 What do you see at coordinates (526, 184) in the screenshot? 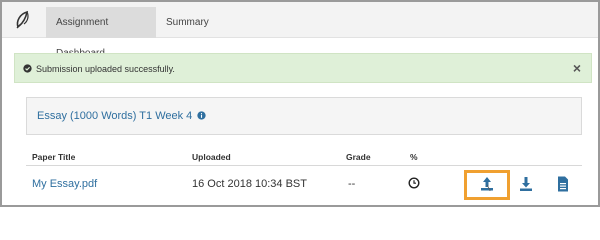
I see `download-icon` at bounding box center [526, 184].